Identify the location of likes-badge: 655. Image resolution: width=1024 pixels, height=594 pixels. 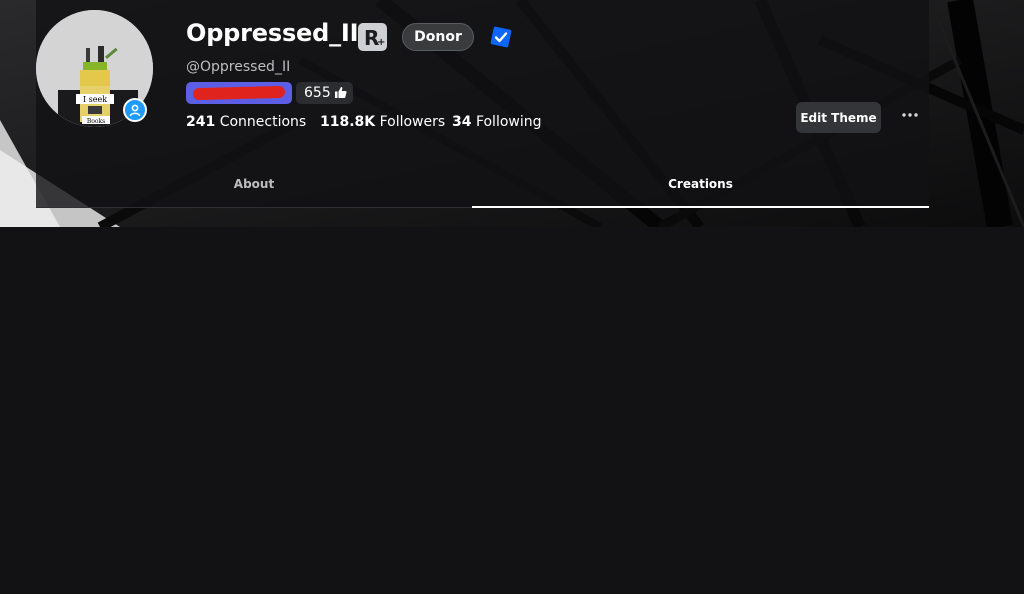
(324, 93).